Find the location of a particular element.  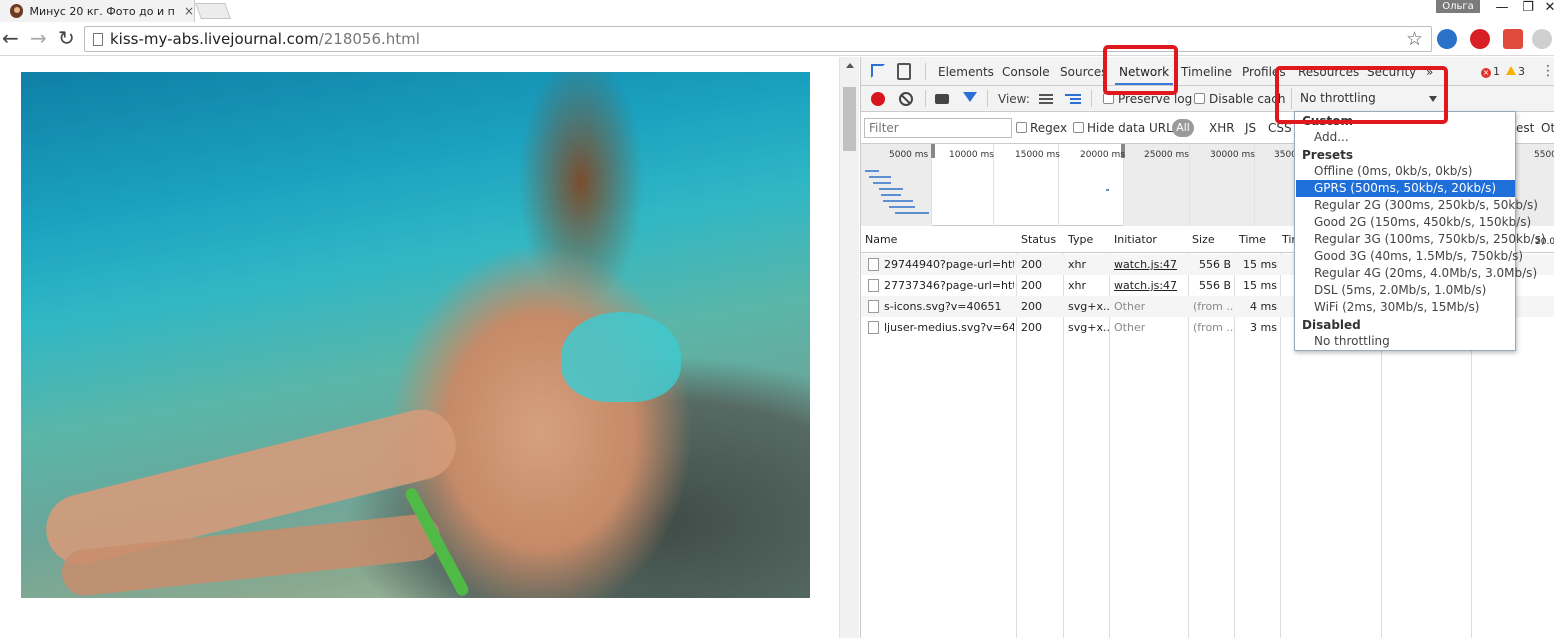

reload-button: ↻ is located at coordinates (66, 38).